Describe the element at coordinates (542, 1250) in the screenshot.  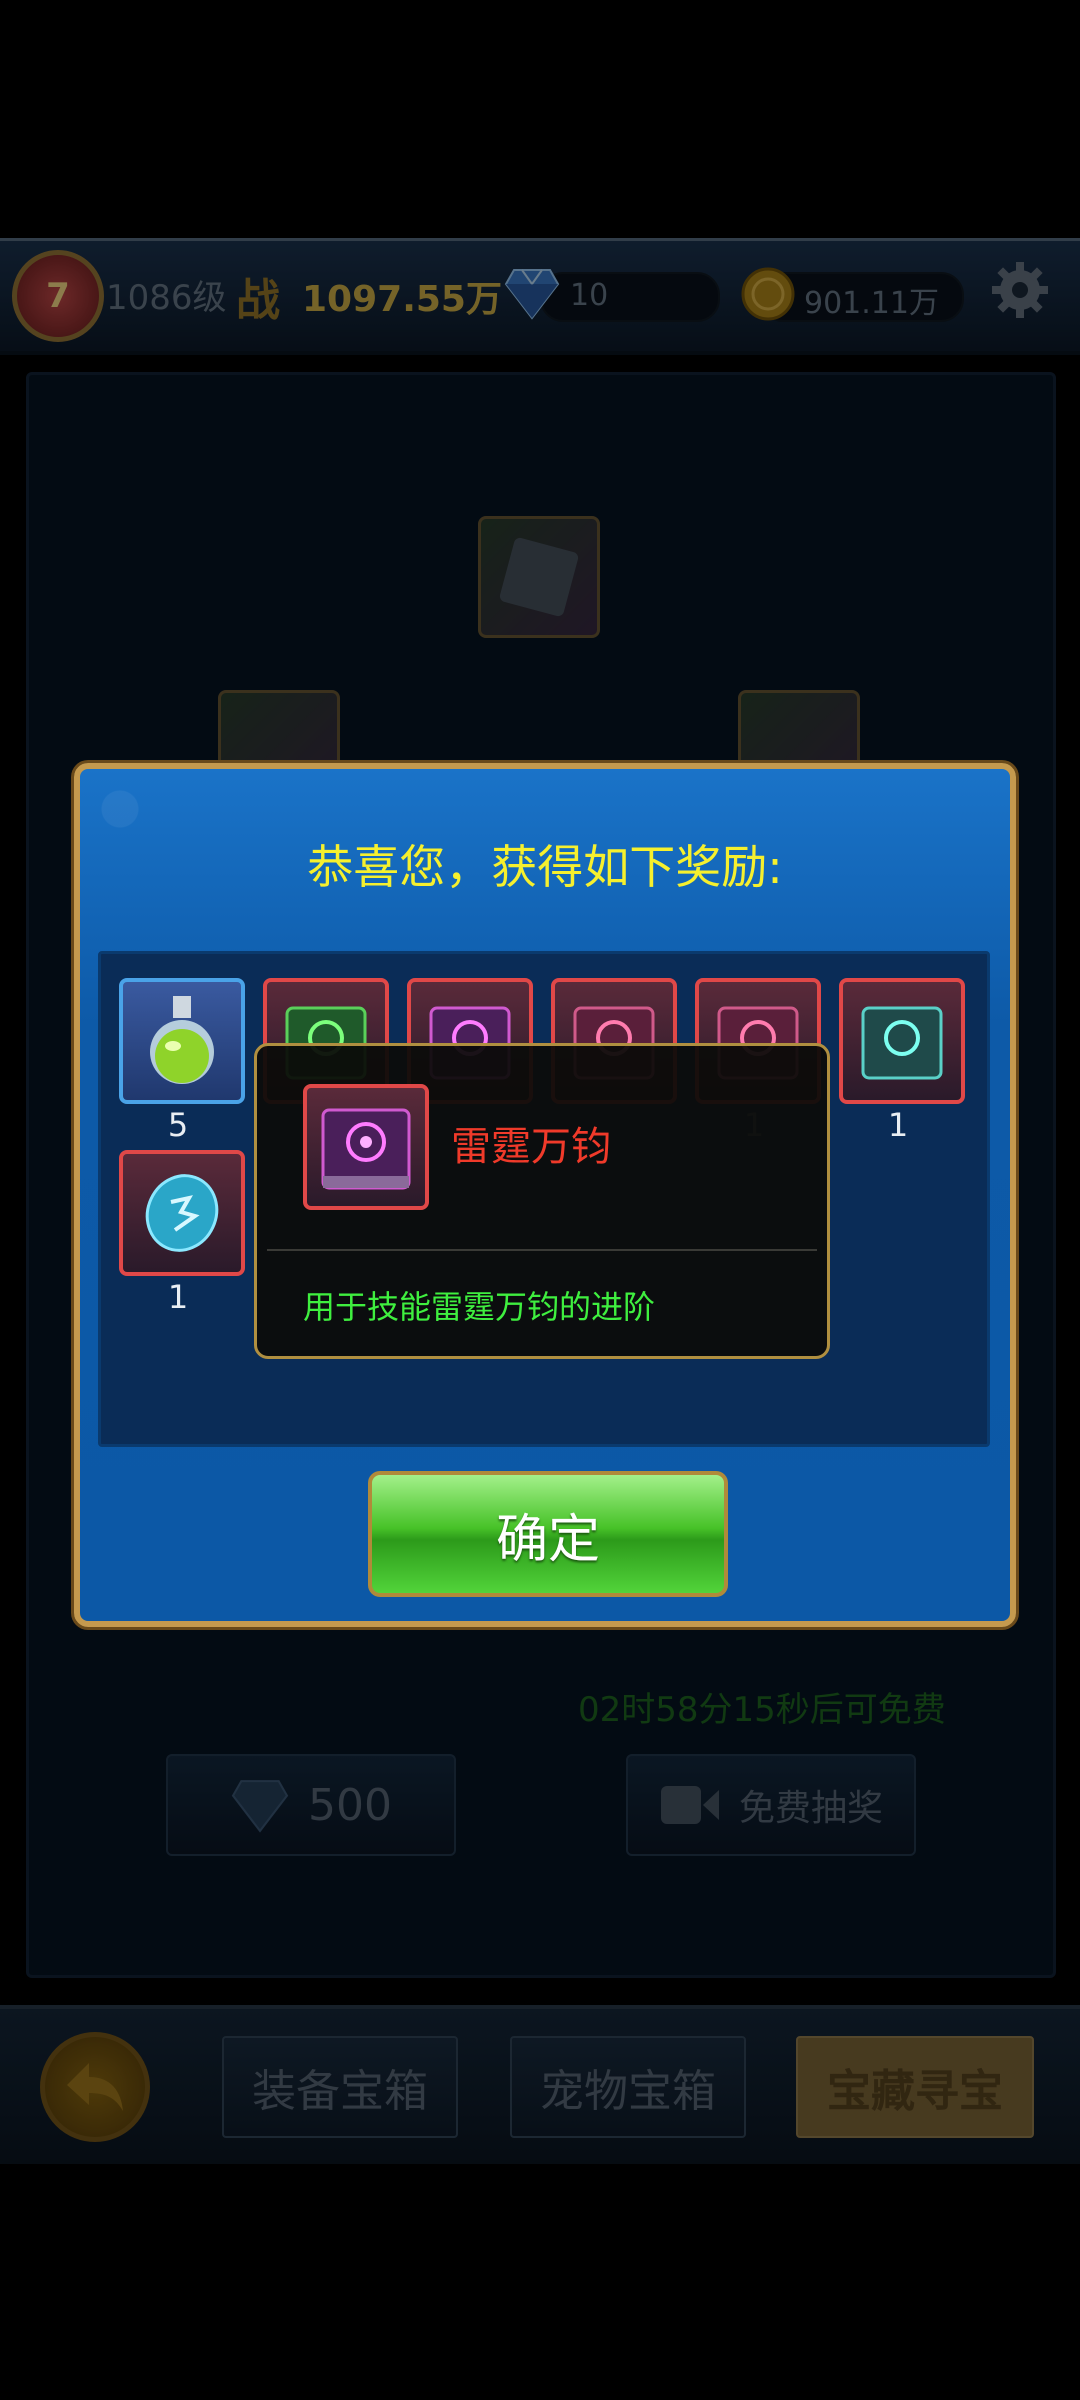
I see `tooltip-divider` at that location.